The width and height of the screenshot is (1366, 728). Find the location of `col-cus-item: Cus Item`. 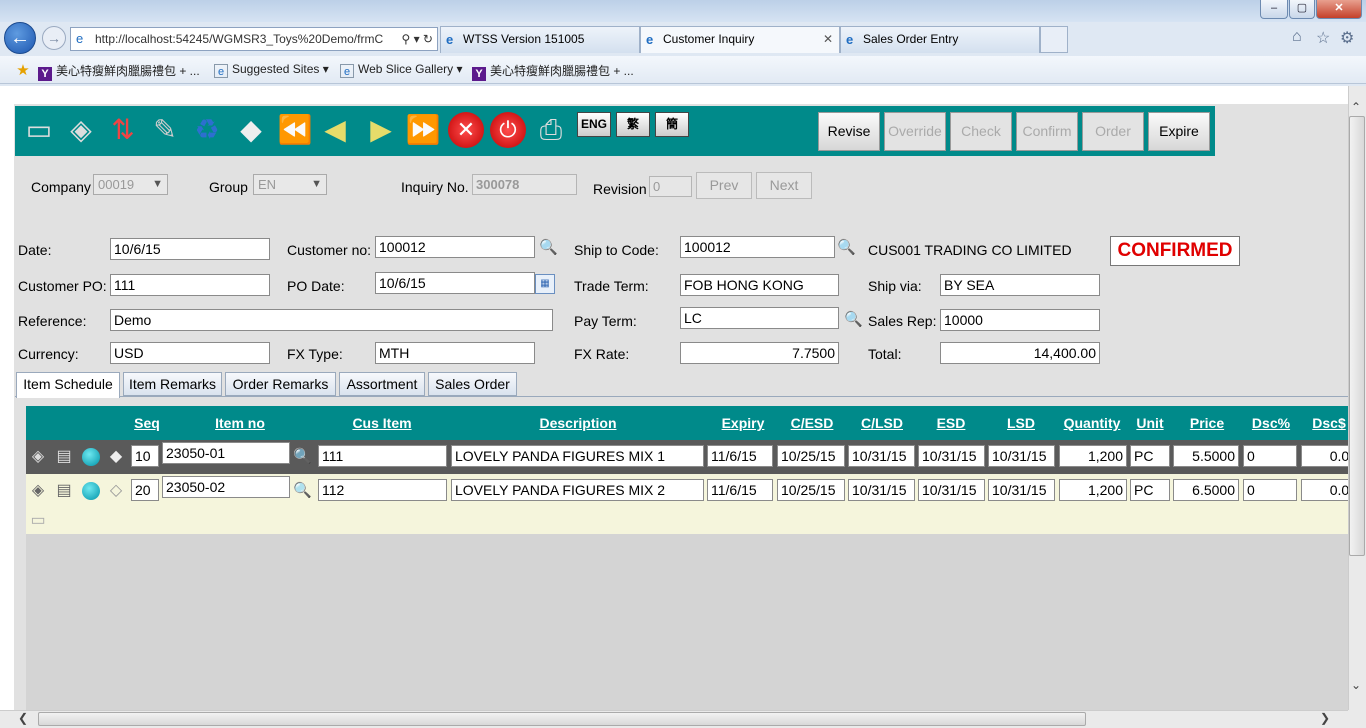

col-cus-item: Cus Item is located at coordinates (382, 423).